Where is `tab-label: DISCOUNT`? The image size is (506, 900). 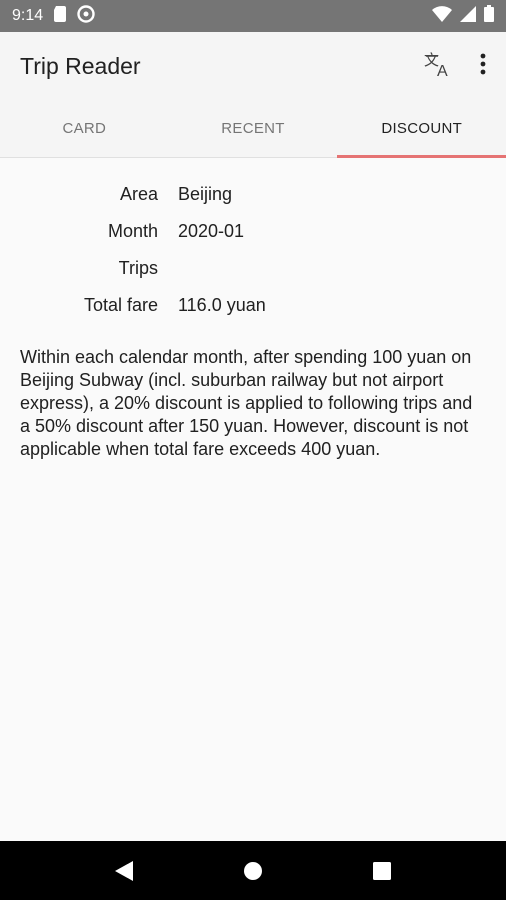 tab-label: DISCOUNT is located at coordinates (422, 128).